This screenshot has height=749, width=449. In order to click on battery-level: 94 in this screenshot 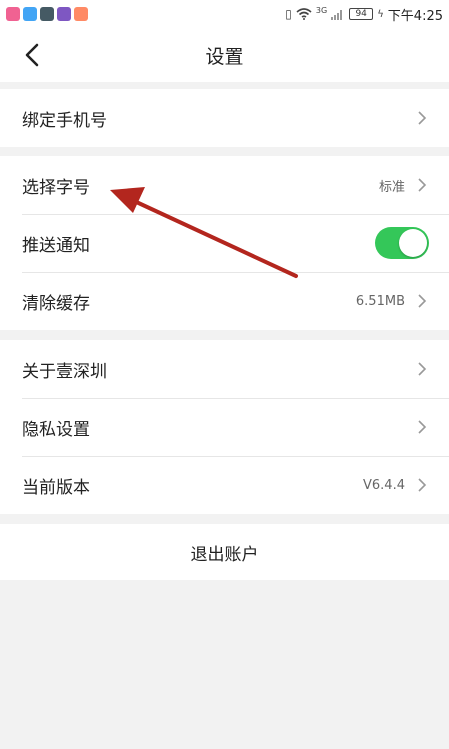, I will do `click(361, 14)`.